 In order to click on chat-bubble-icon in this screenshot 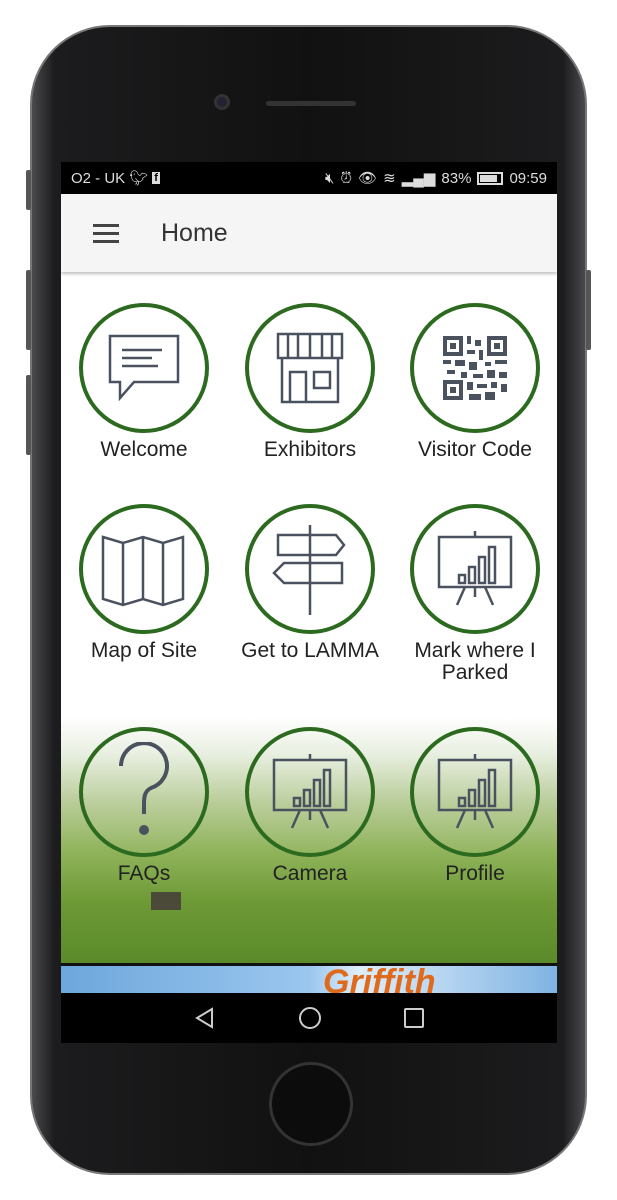, I will do `click(144, 368)`.